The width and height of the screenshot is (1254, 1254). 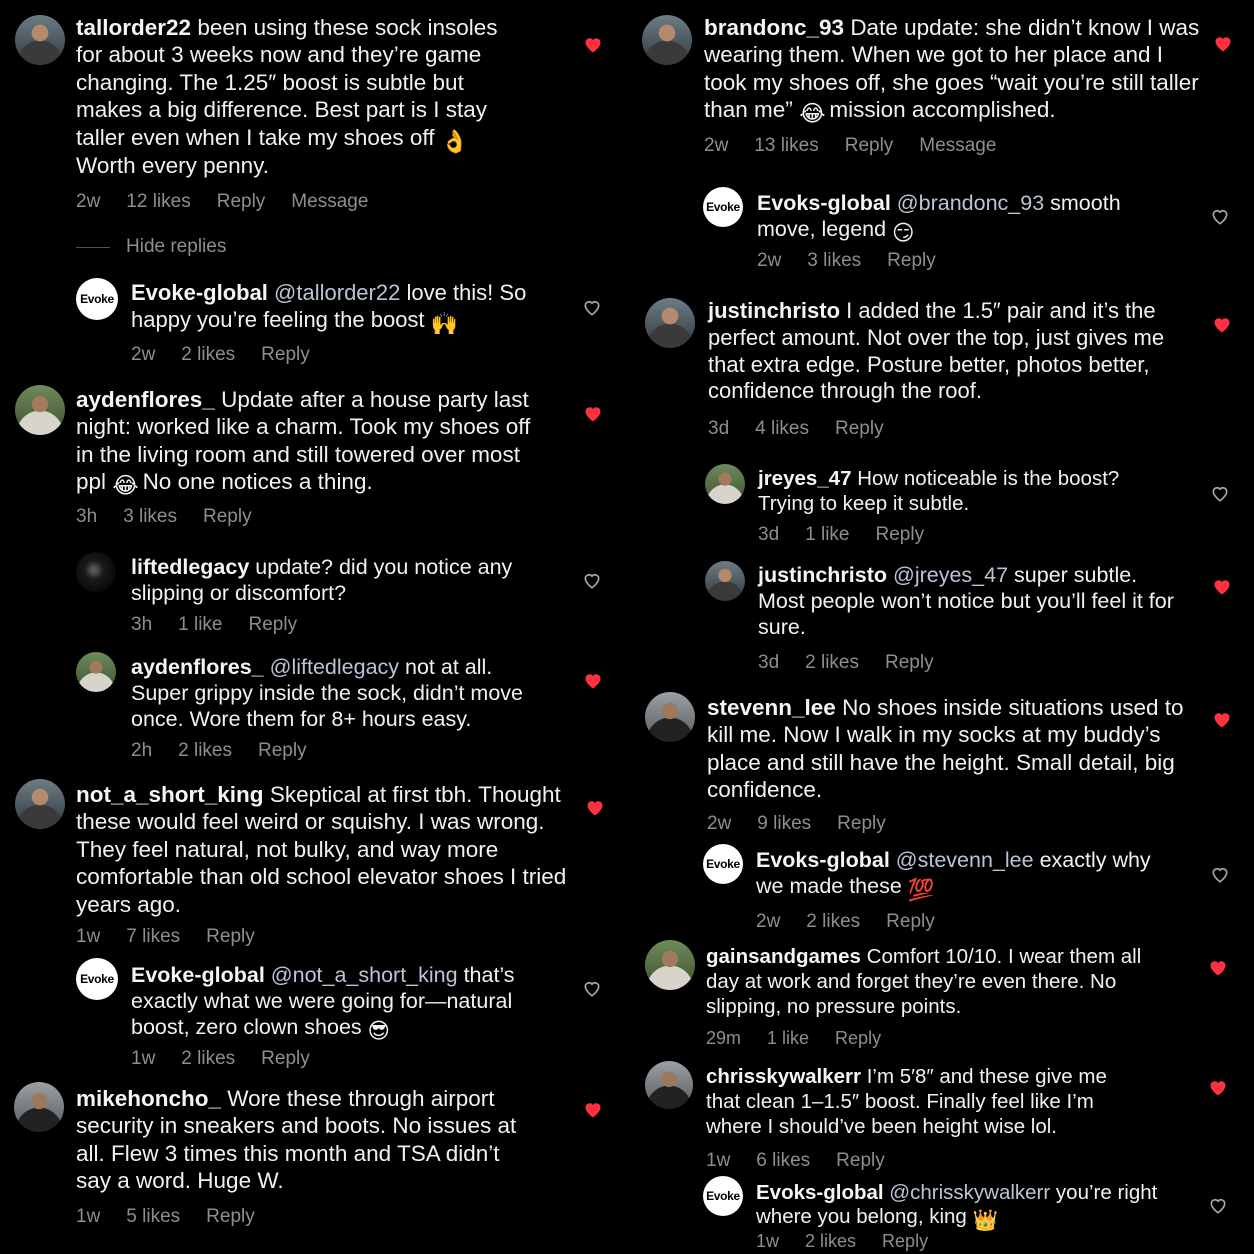 I want to click on likes-count: 12 likes, so click(x=158, y=202).